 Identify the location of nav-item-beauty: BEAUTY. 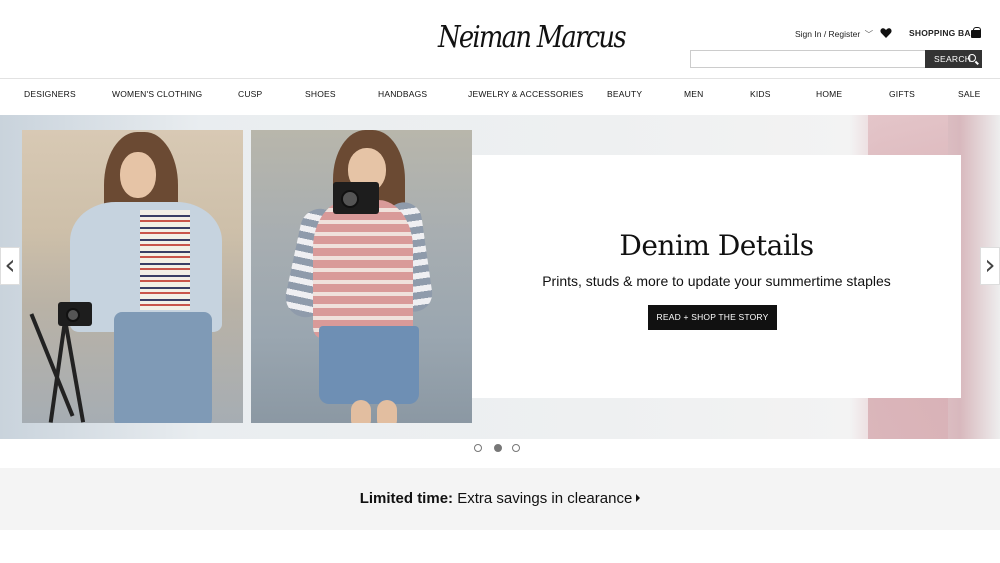
(624, 94).